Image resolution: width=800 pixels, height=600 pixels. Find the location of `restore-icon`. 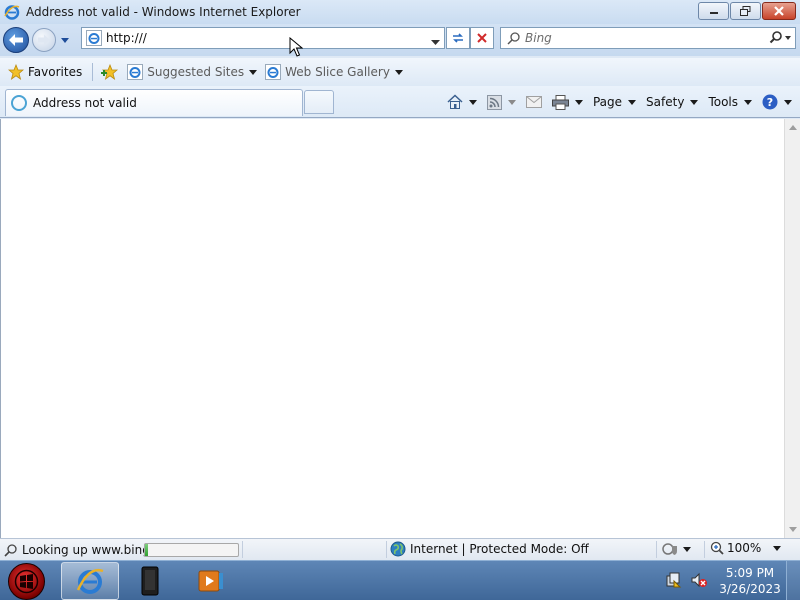

restore-icon is located at coordinates (745, 11).